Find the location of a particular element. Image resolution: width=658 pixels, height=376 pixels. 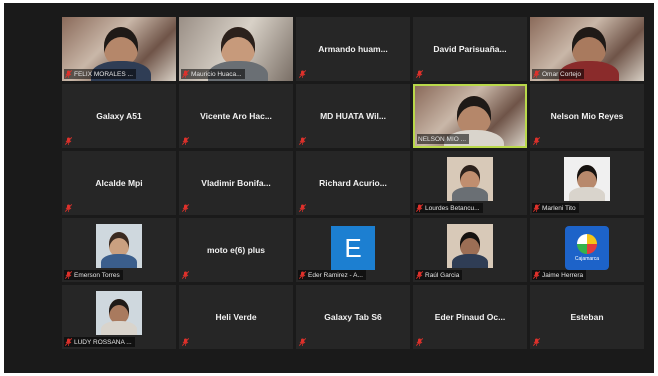

participant-name: Galaxy Tab S6 is located at coordinates (353, 317).